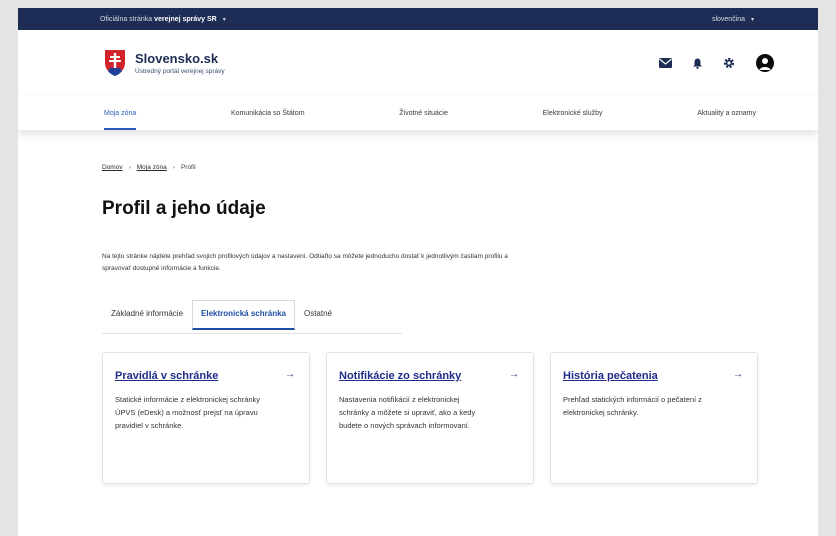 This screenshot has height=536, width=836. Describe the element at coordinates (318, 315) in the screenshot. I see `tab-ostatne: Ostatné` at that location.